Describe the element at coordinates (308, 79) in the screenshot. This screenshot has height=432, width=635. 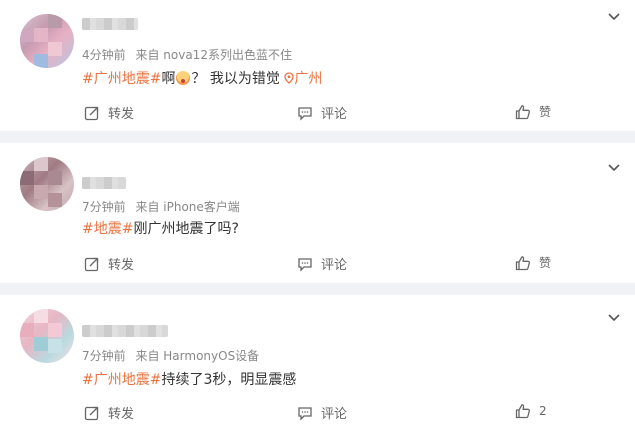
I see `location-text: 广州` at that location.